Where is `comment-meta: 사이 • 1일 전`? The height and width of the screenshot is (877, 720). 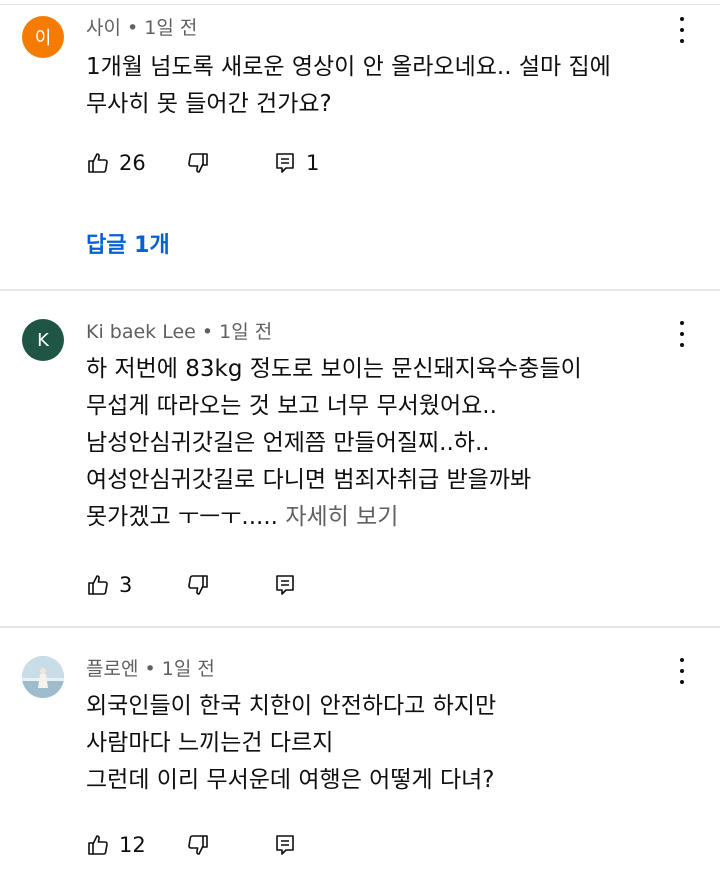 comment-meta: 사이 • 1일 전 is located at coordinates (141, 28).